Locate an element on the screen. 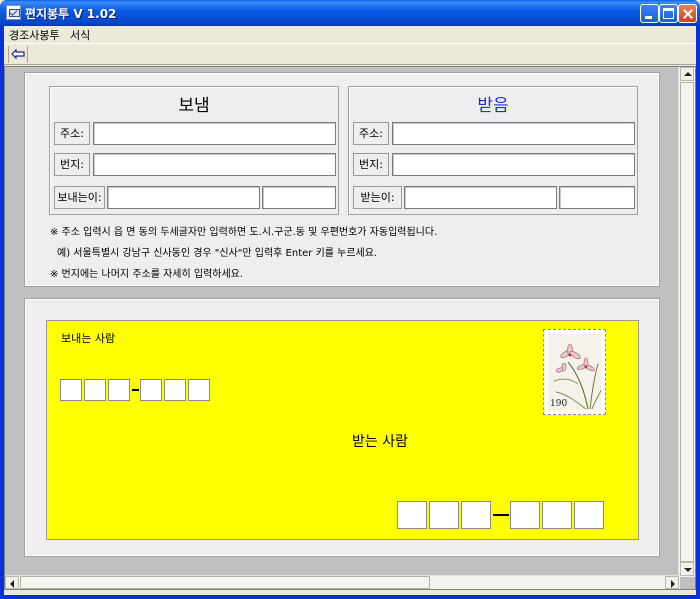  receiver-detail-label: 번지: is located at coordinates (371, 164).